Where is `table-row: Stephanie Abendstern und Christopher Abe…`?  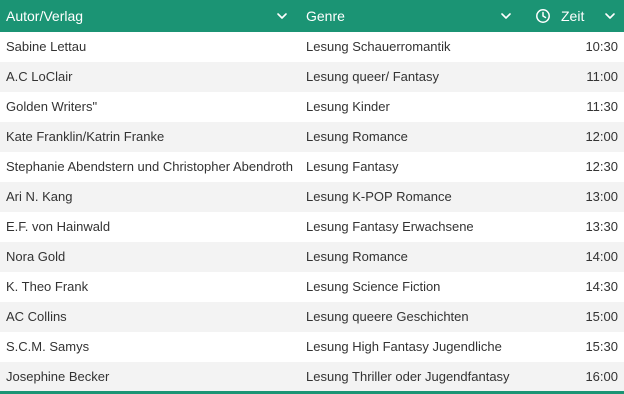 table-row: Stephanie Abendstern und Christopher Abe… is located at coordinates (312, 167).